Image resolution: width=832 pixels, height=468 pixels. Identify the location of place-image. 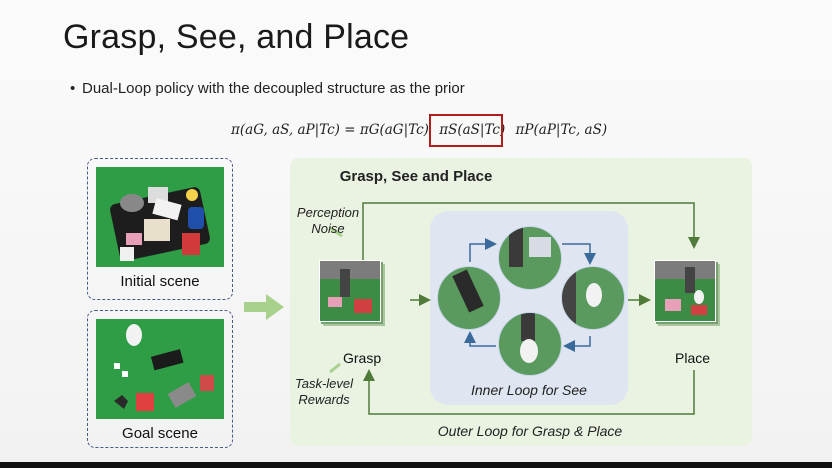
(685, 291).